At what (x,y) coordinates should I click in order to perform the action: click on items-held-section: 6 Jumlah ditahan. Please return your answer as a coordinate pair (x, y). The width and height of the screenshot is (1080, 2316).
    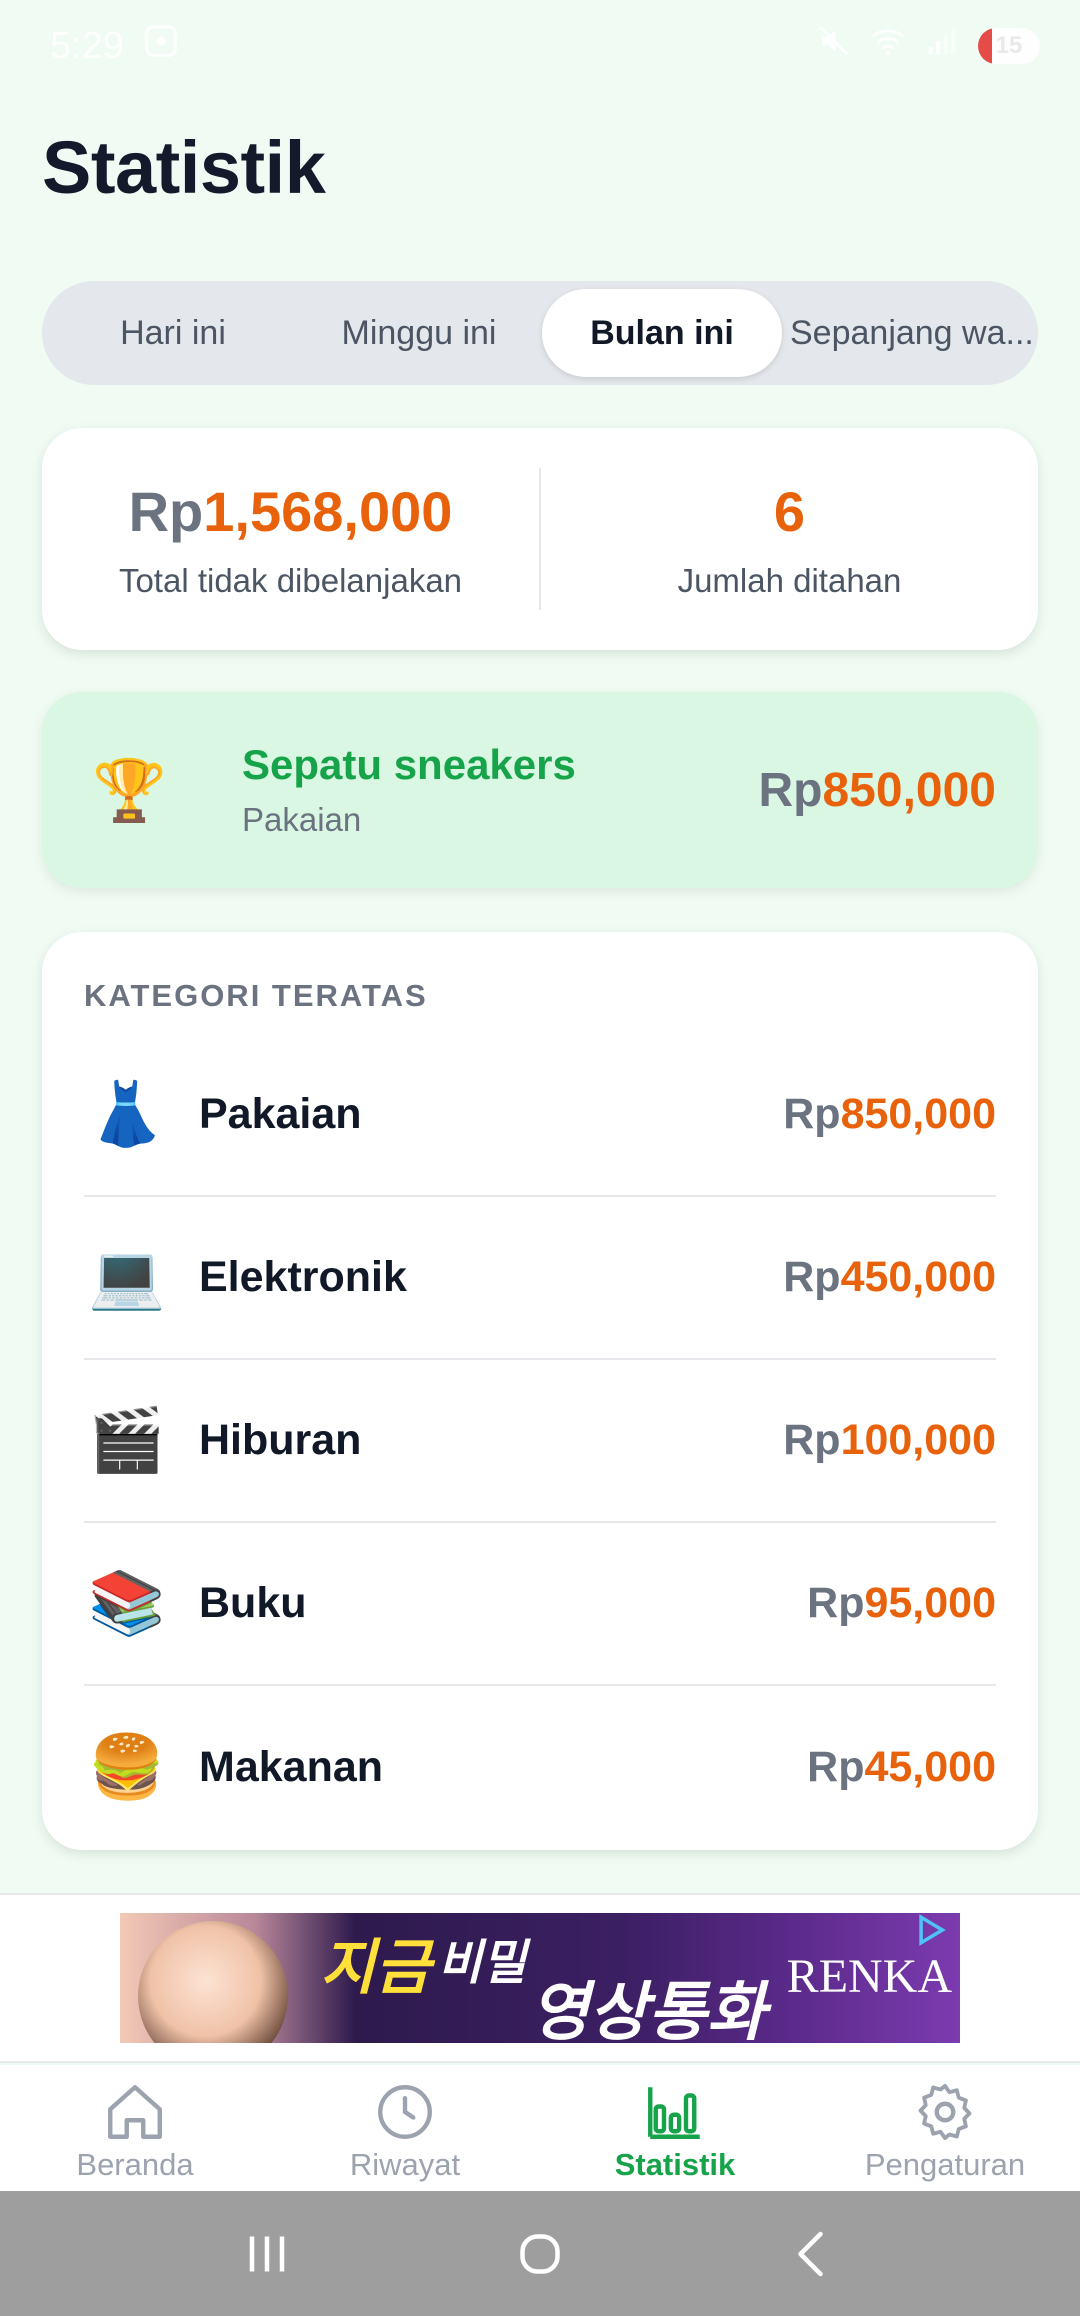
    Looking at the image, I should click on (789, 539).